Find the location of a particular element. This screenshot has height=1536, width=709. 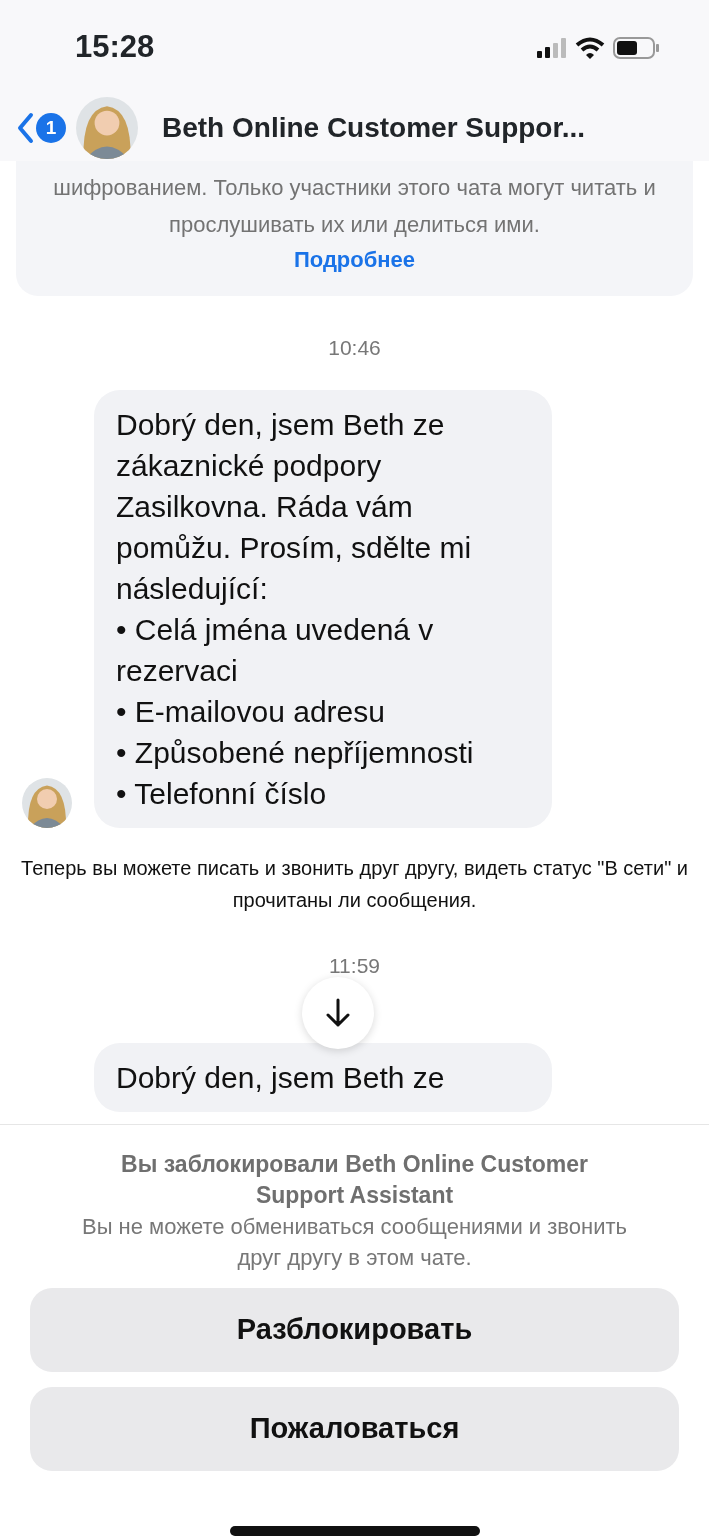

more-link: Подробнее is located at coordinates (354, 259).